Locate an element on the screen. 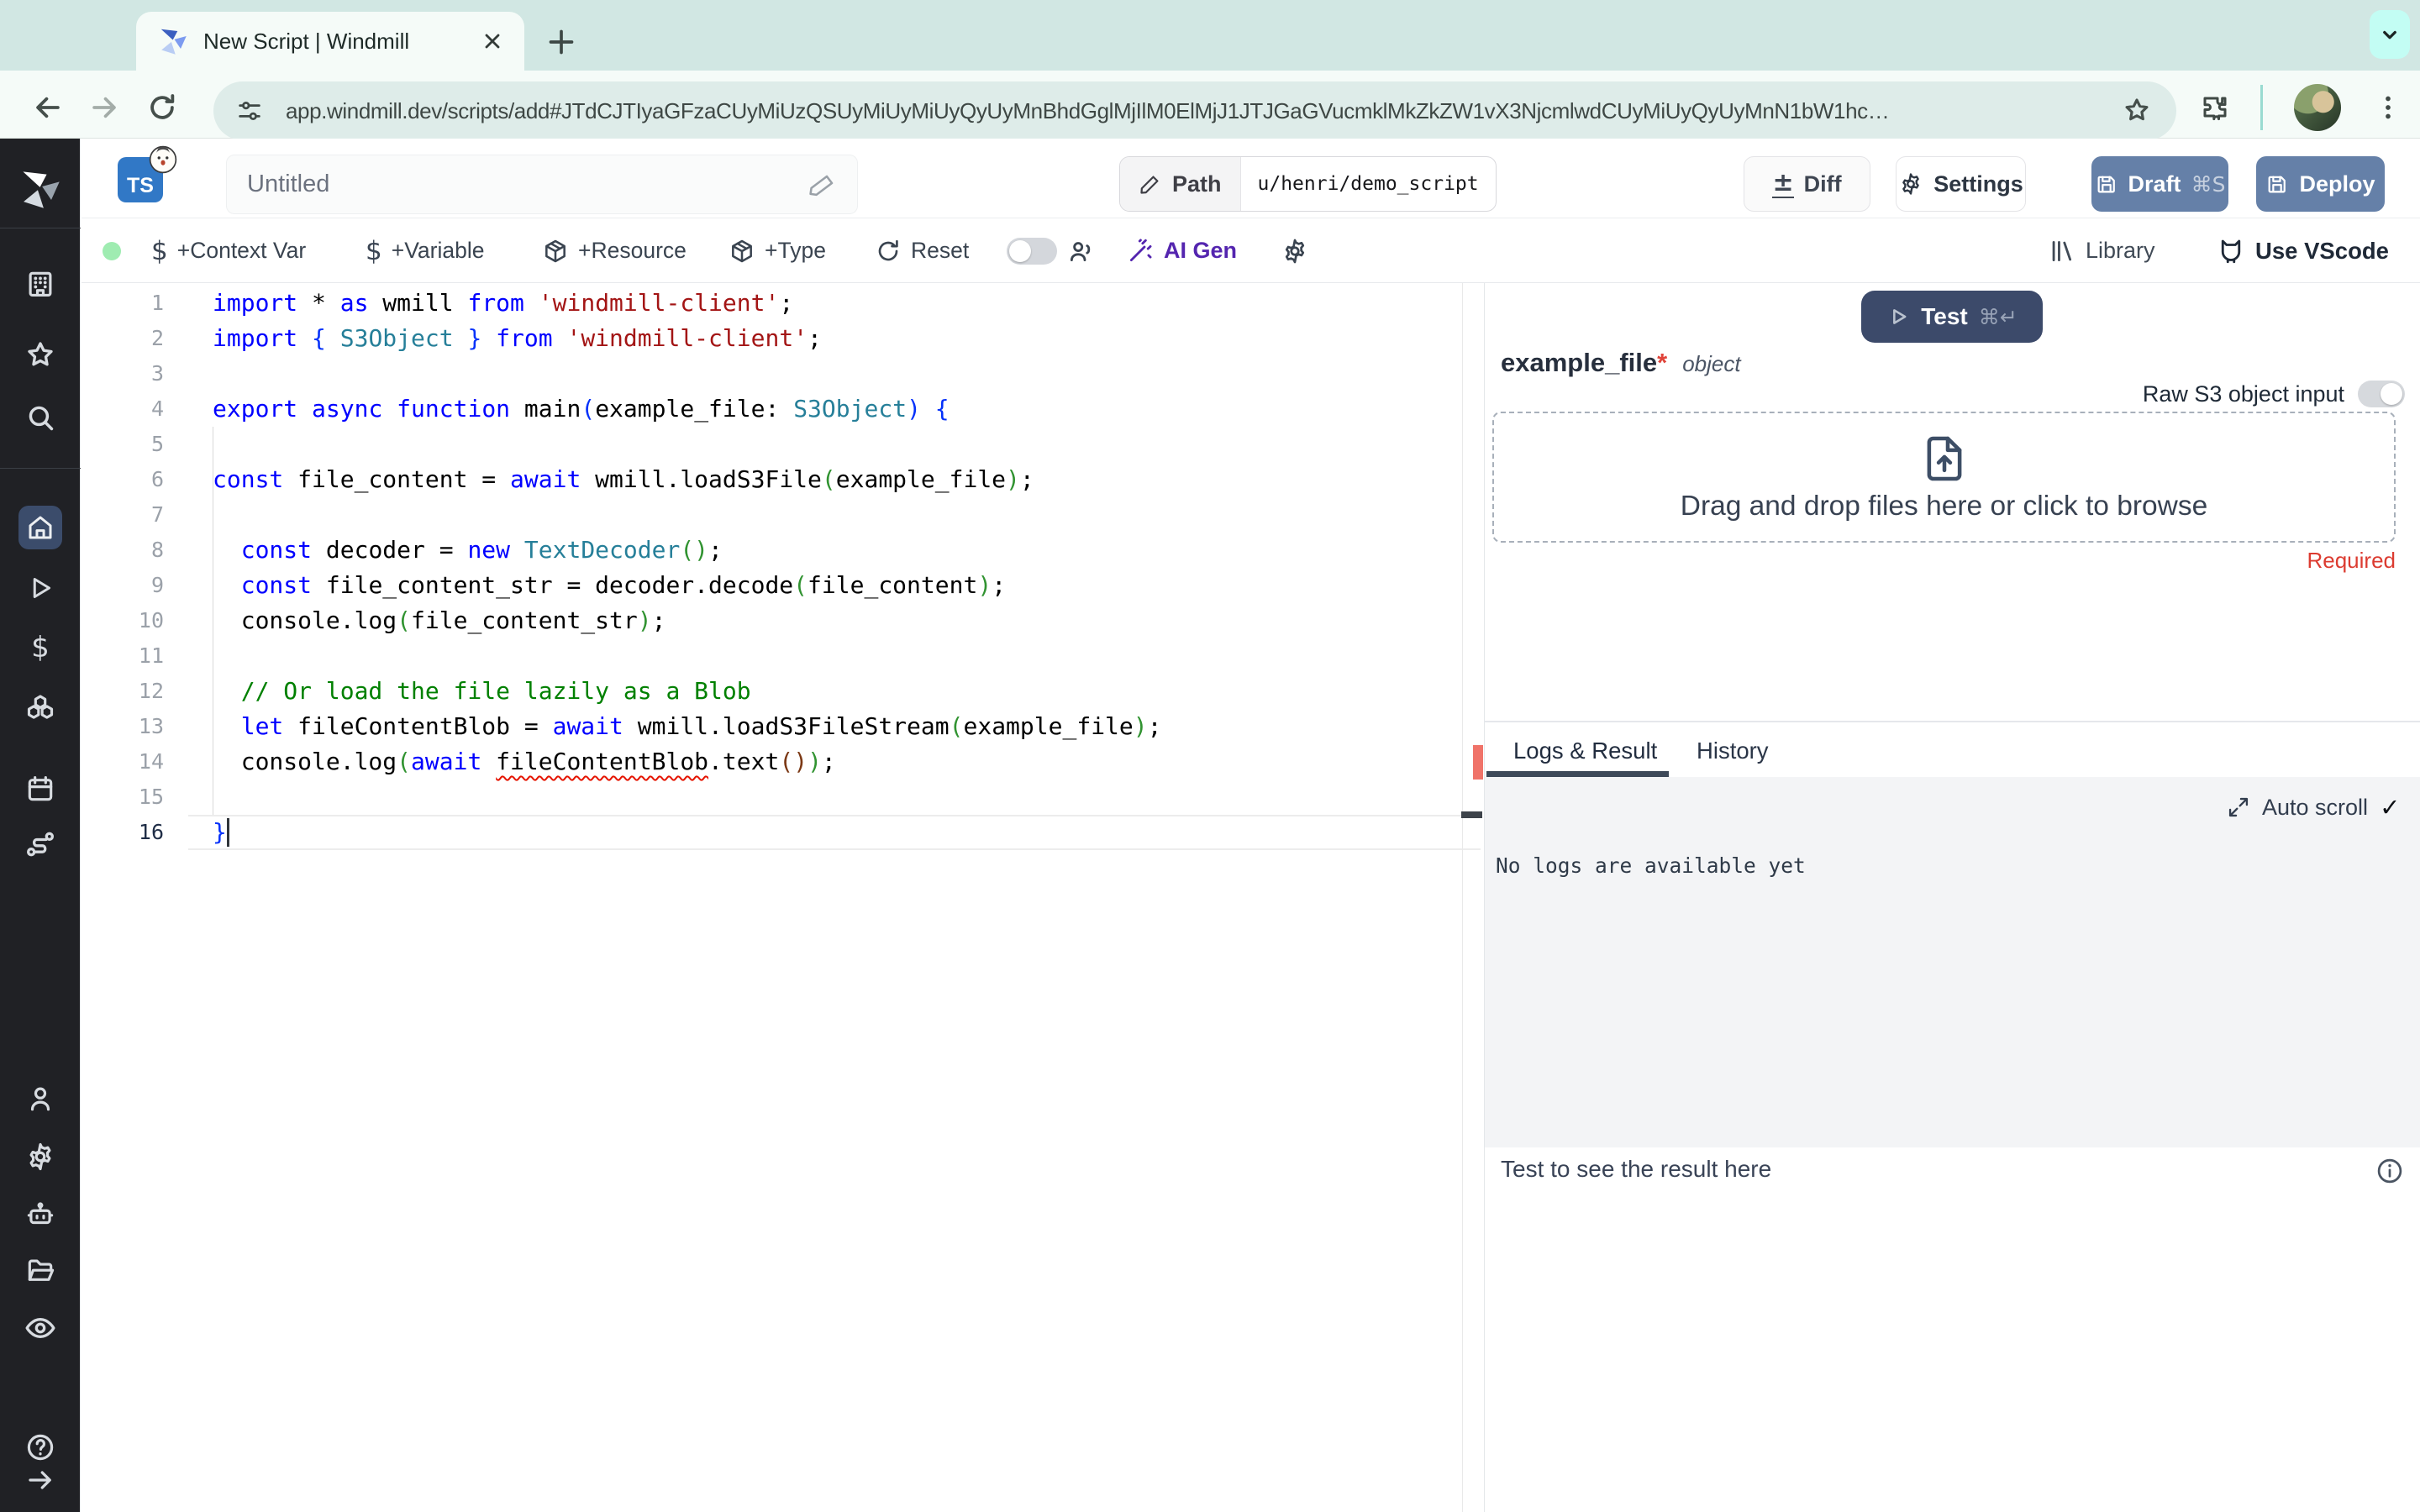 The height and width of the screenshot is (1512, 2420). add-resource-button: +Resource is located at coordinates (614, 250).